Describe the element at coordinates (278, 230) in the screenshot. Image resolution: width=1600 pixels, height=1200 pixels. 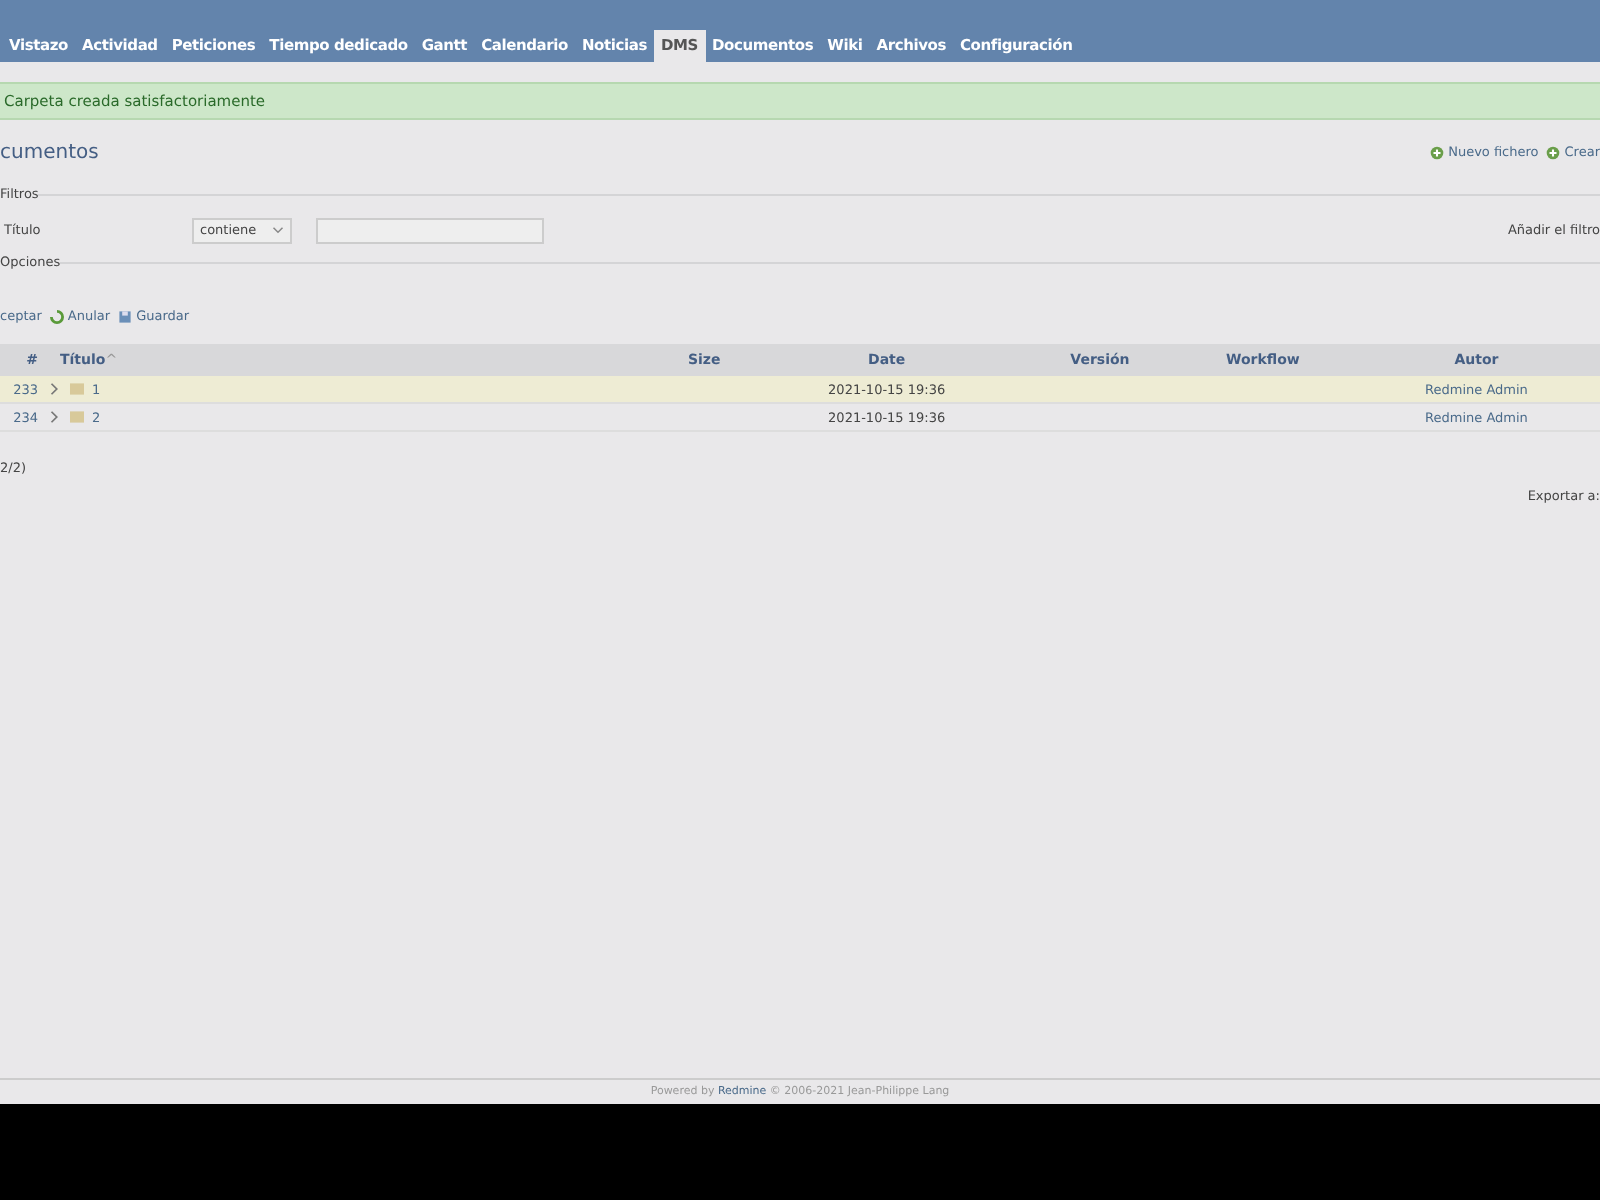
I see `dropdown-caret-icon` at that location.